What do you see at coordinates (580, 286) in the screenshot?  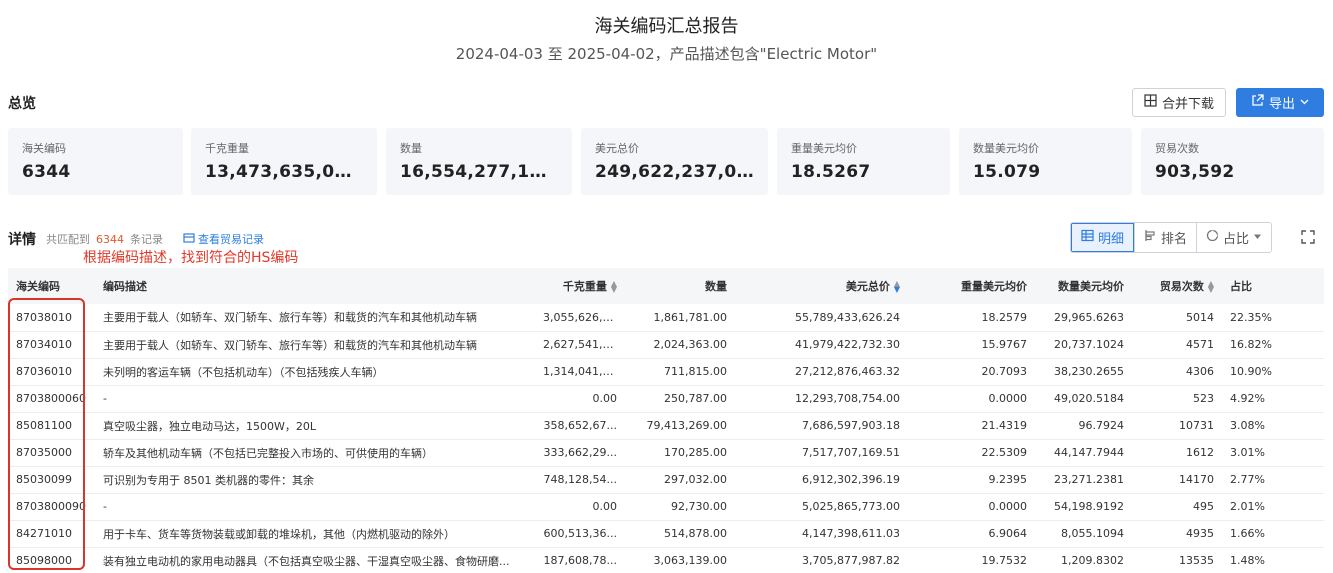 I see `header-weight: 千克重量 ▲ ▼` at bounding box center [580, 286].